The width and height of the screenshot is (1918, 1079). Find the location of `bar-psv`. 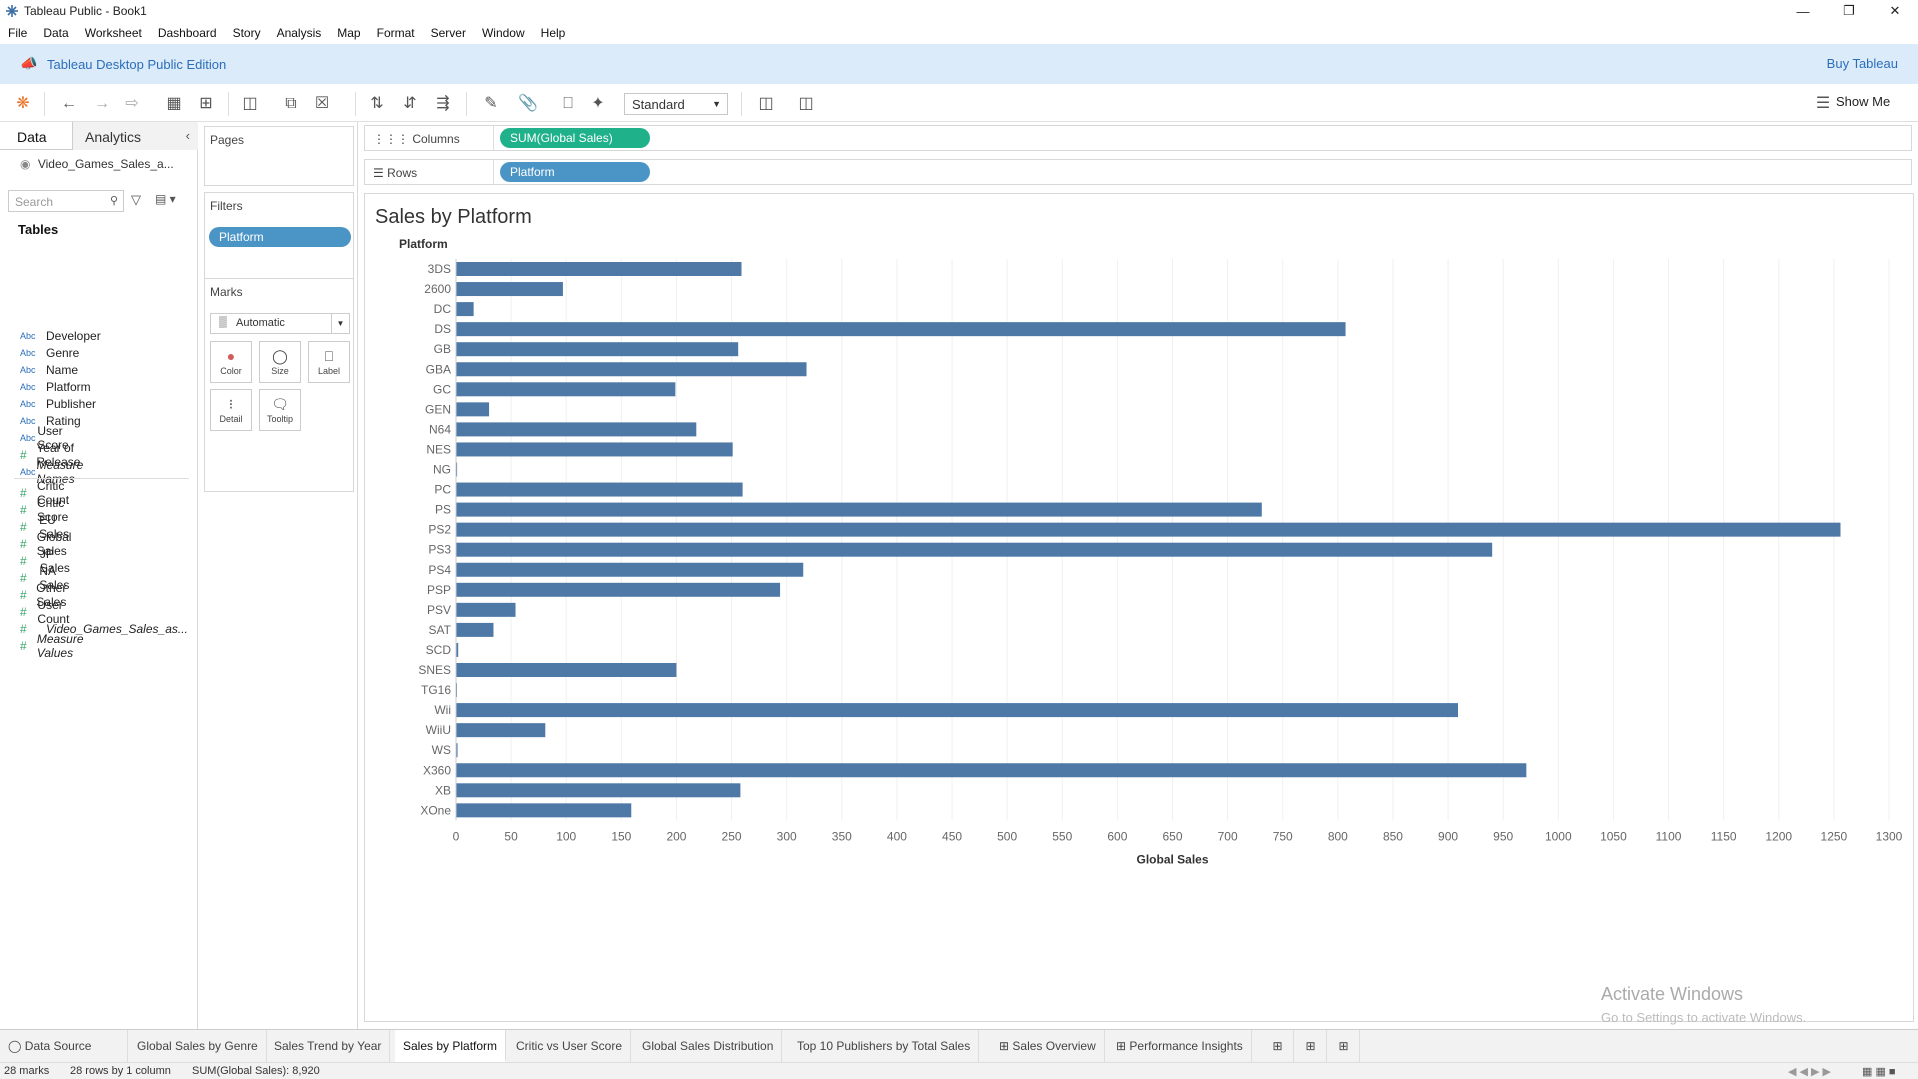

bar-psv is located at coordinates (486, 609).